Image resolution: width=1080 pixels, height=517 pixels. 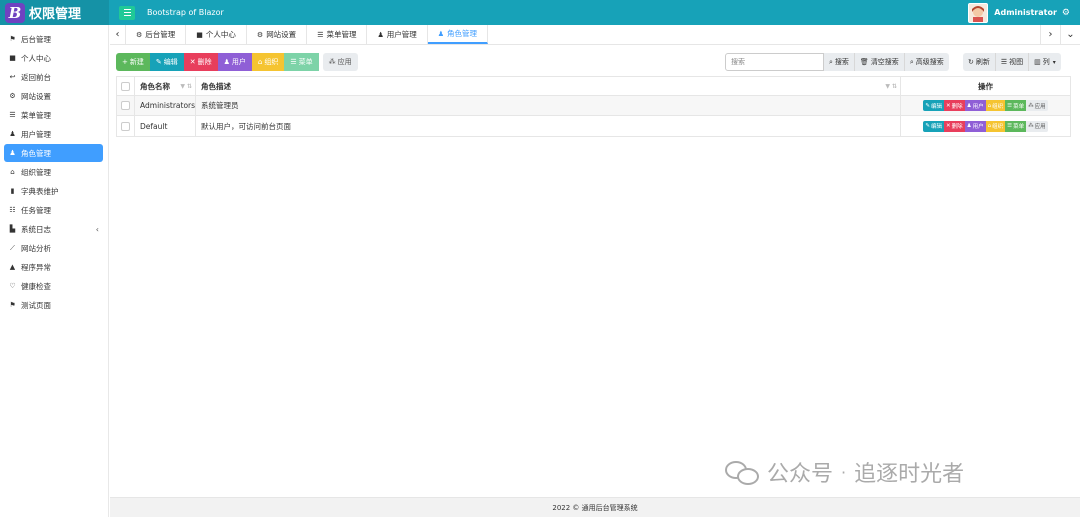 I want to click on plus-icon: +, so click(x=125, y=62).